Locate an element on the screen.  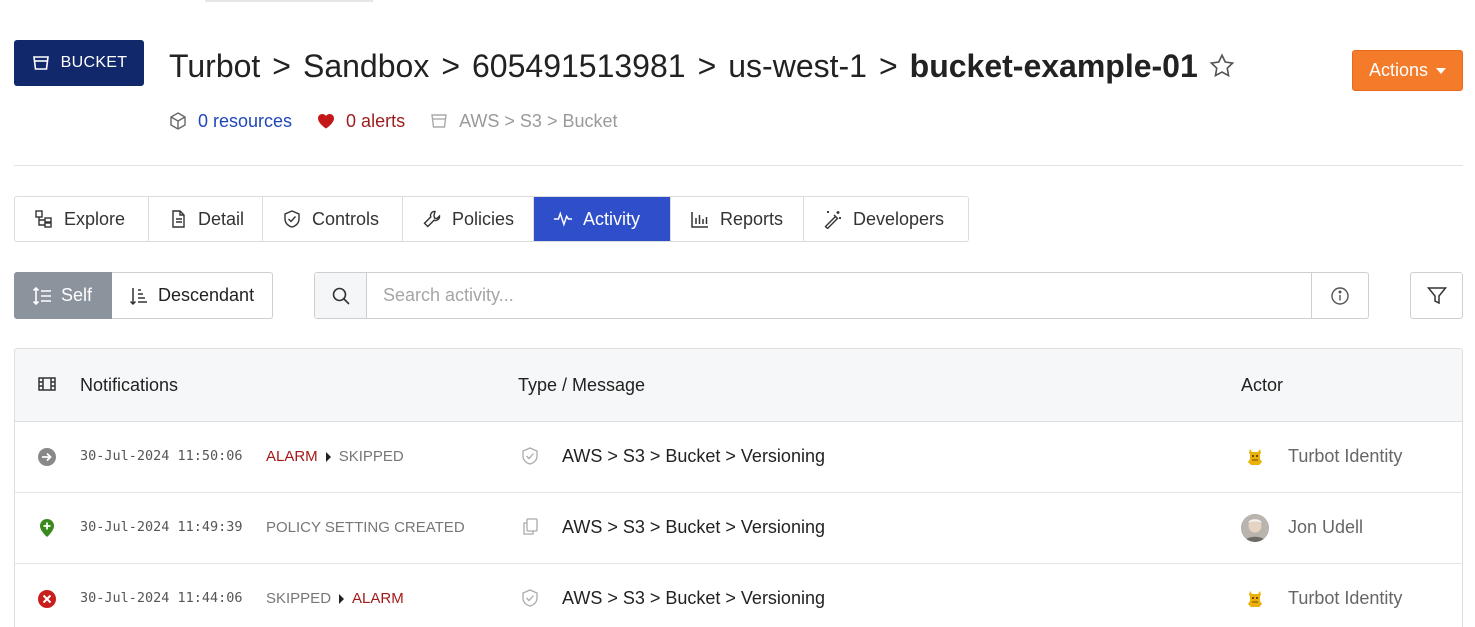
sort-descending-icon is located at coordinates (139, 296).